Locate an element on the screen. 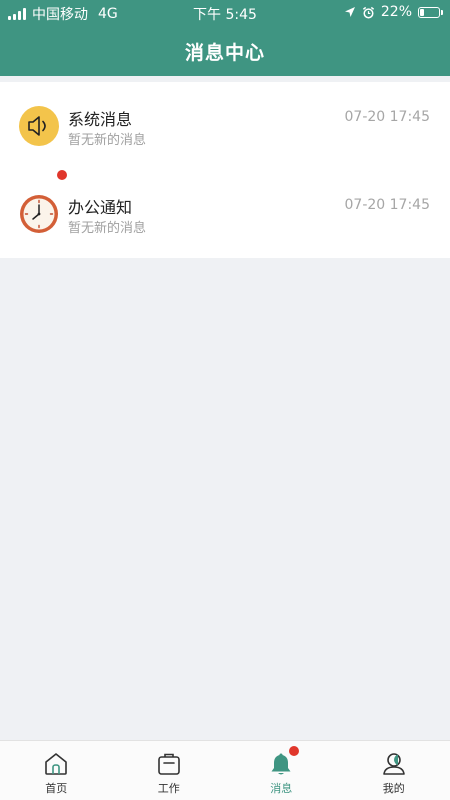 The image size is (450, 800). status-bar: 中国移动 4G 下午 5:45 22% is located at coordinates (225, 13).